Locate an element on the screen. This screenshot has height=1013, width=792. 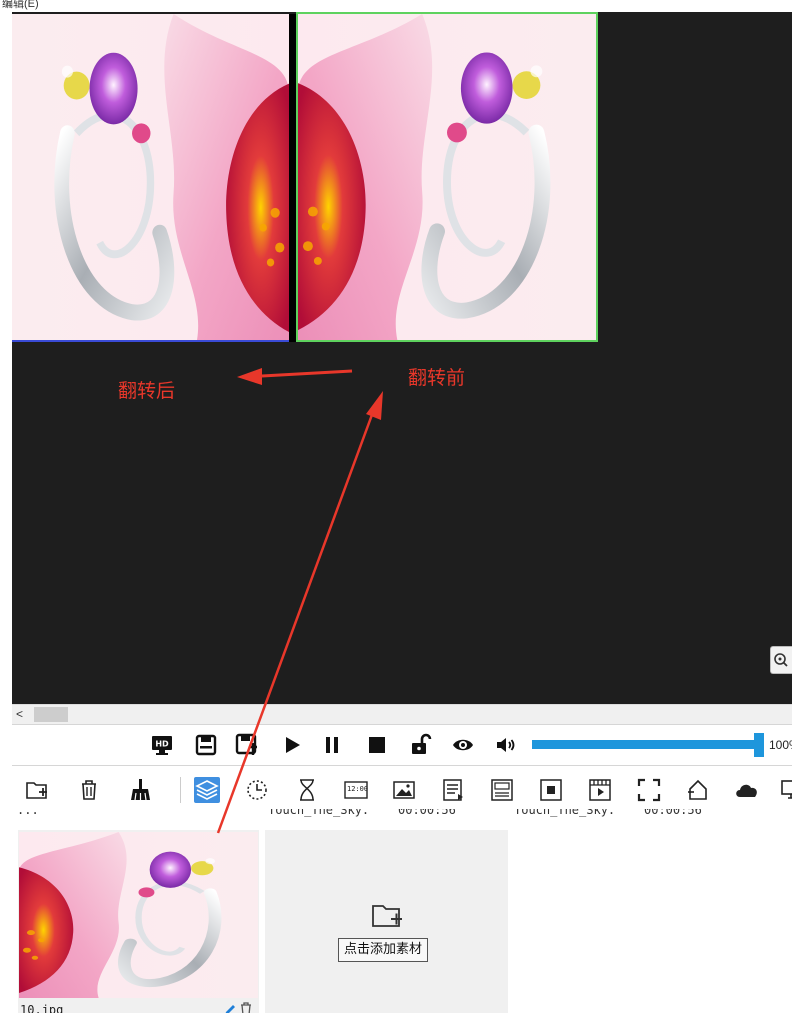
annotation-after-flip: 翻转后 is located at coordinates (147, 391).